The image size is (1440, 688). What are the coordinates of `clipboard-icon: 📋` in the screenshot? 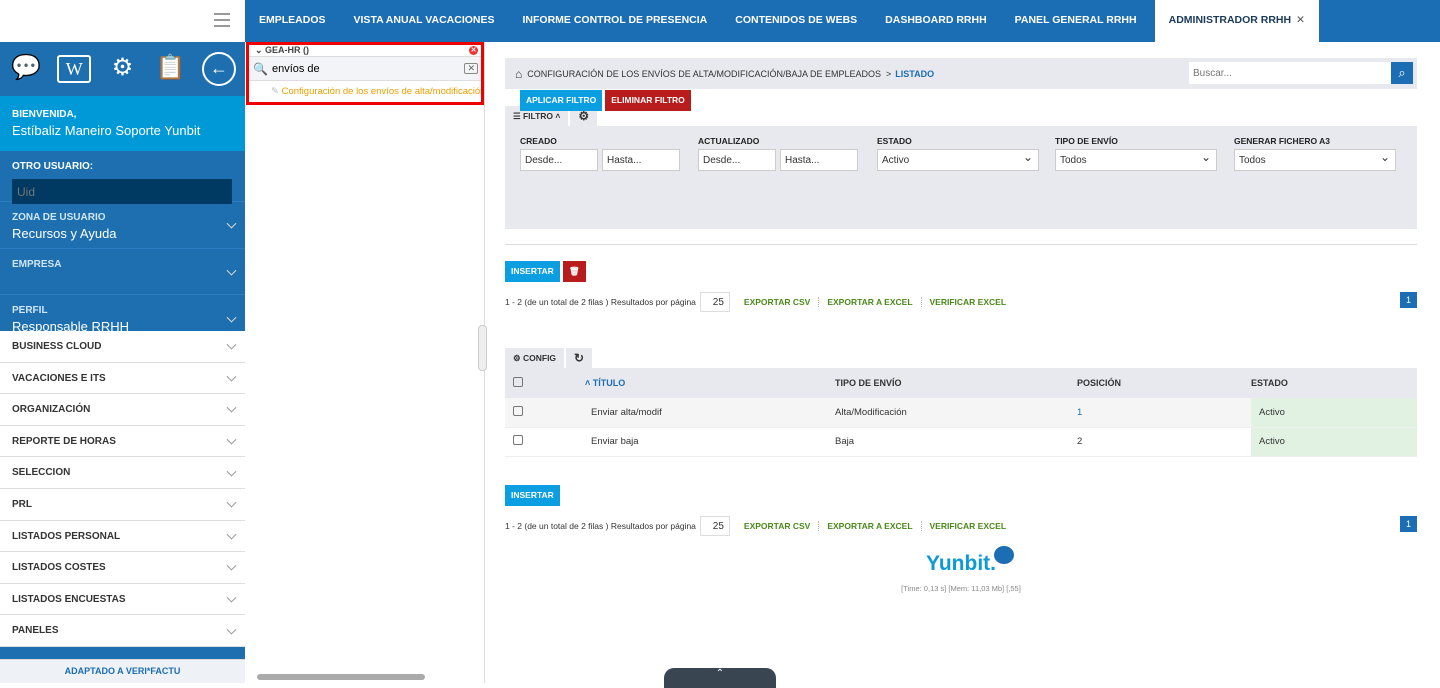 It's located at (171, 69).